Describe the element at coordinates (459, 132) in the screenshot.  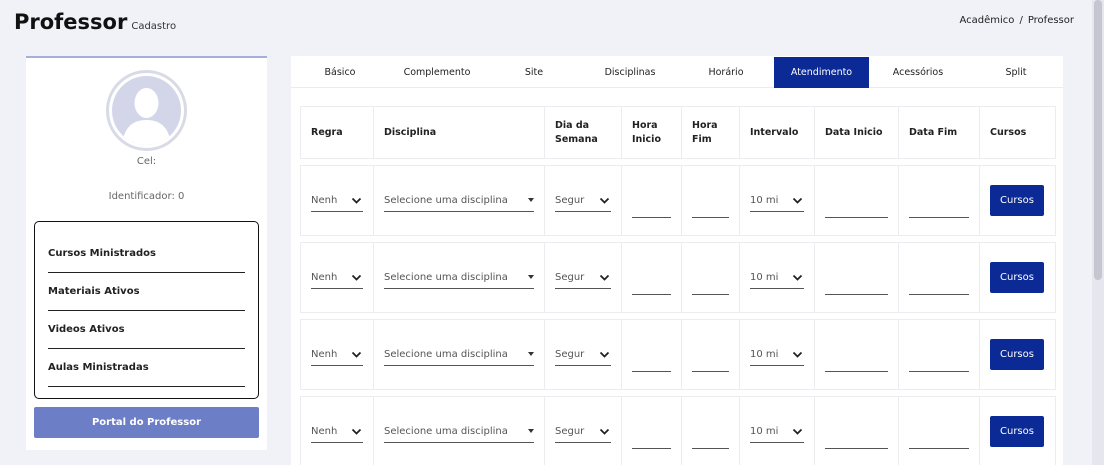
I see `column-header-disciplina: Disciplina` at that location.